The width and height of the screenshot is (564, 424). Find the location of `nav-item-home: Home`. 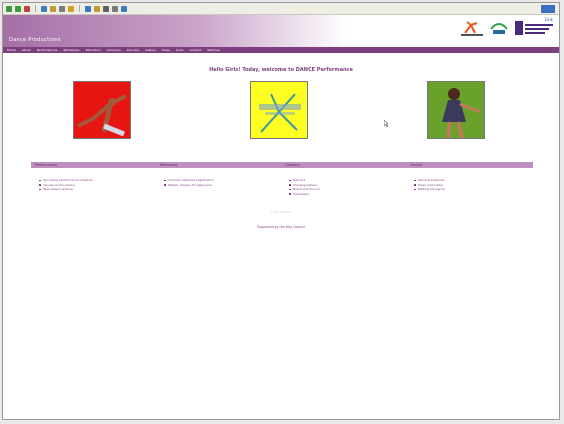

nav-item-home: Home is located at coordinates (11, 50).